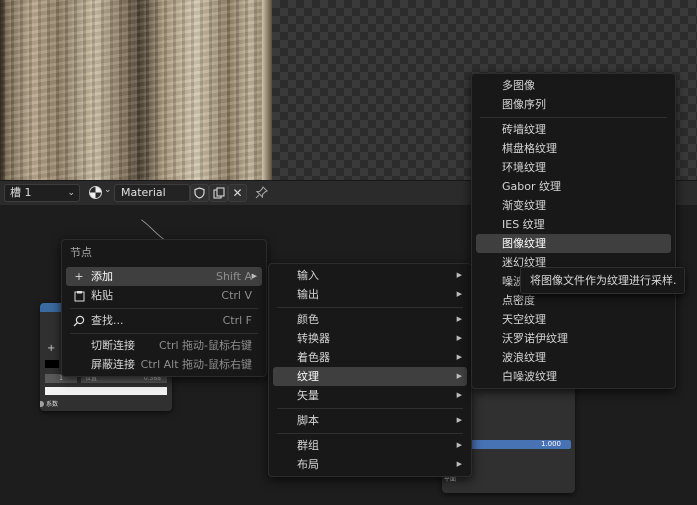  Describe the element at coordinates (370, 464) in the screenshot. I see `menu-item-layout: 布局 ▶` at that location.